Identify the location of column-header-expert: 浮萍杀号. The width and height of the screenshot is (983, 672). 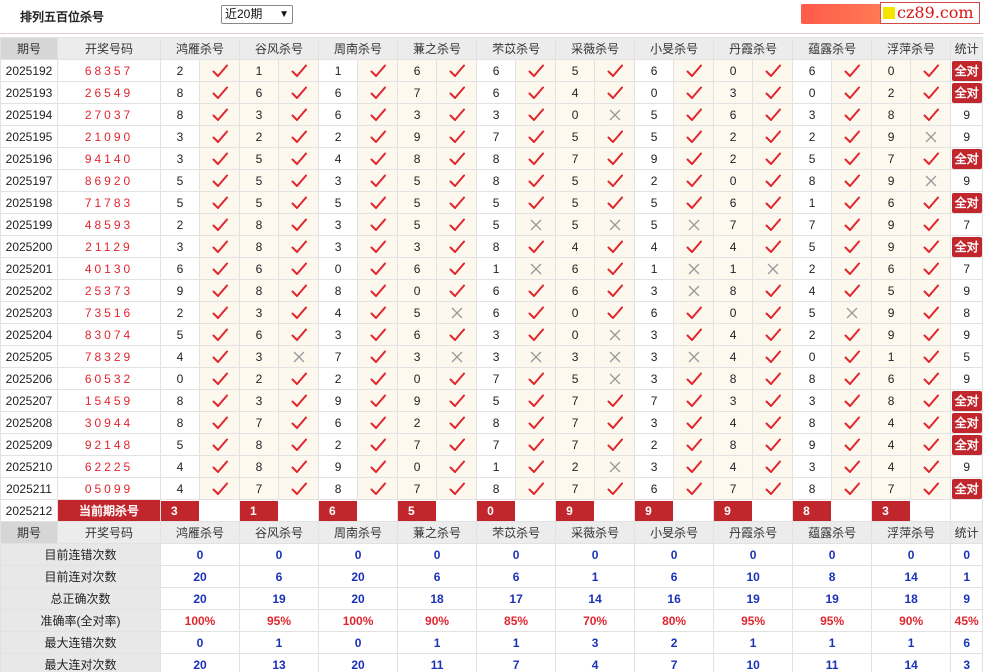
(911, 532).